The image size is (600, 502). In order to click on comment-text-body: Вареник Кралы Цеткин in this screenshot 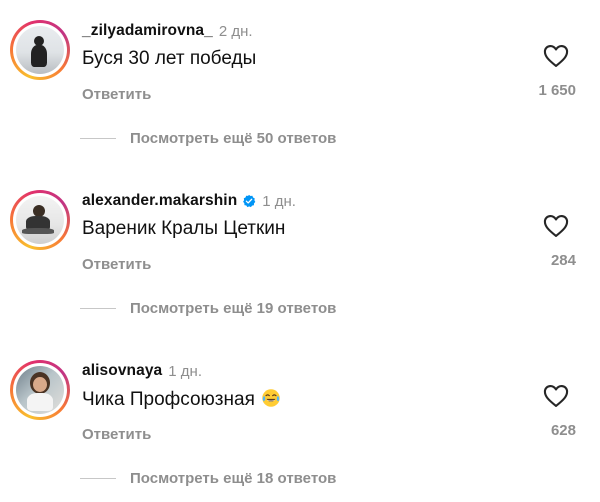, I will do `click(184, 228)`.